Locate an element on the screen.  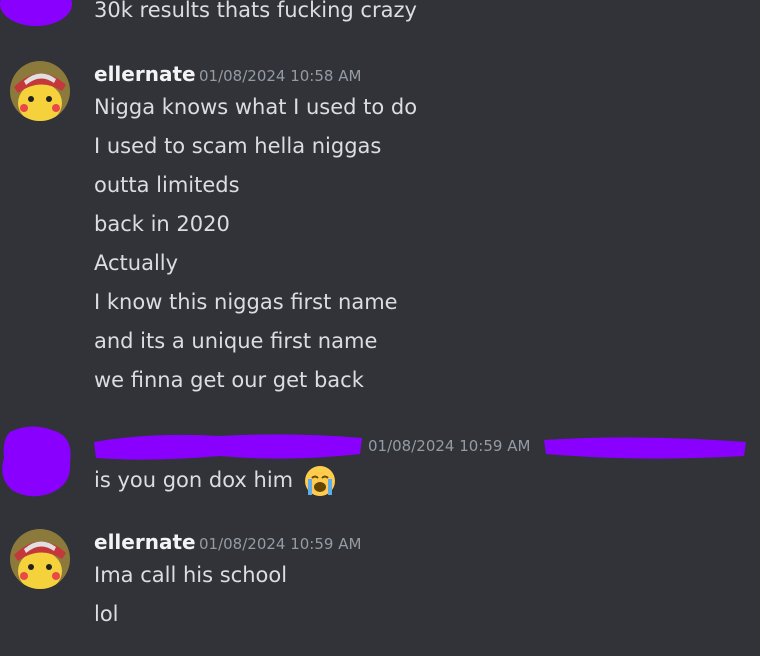
message-text: Nigga knows what I used to do is located at coordinates (256, 107).